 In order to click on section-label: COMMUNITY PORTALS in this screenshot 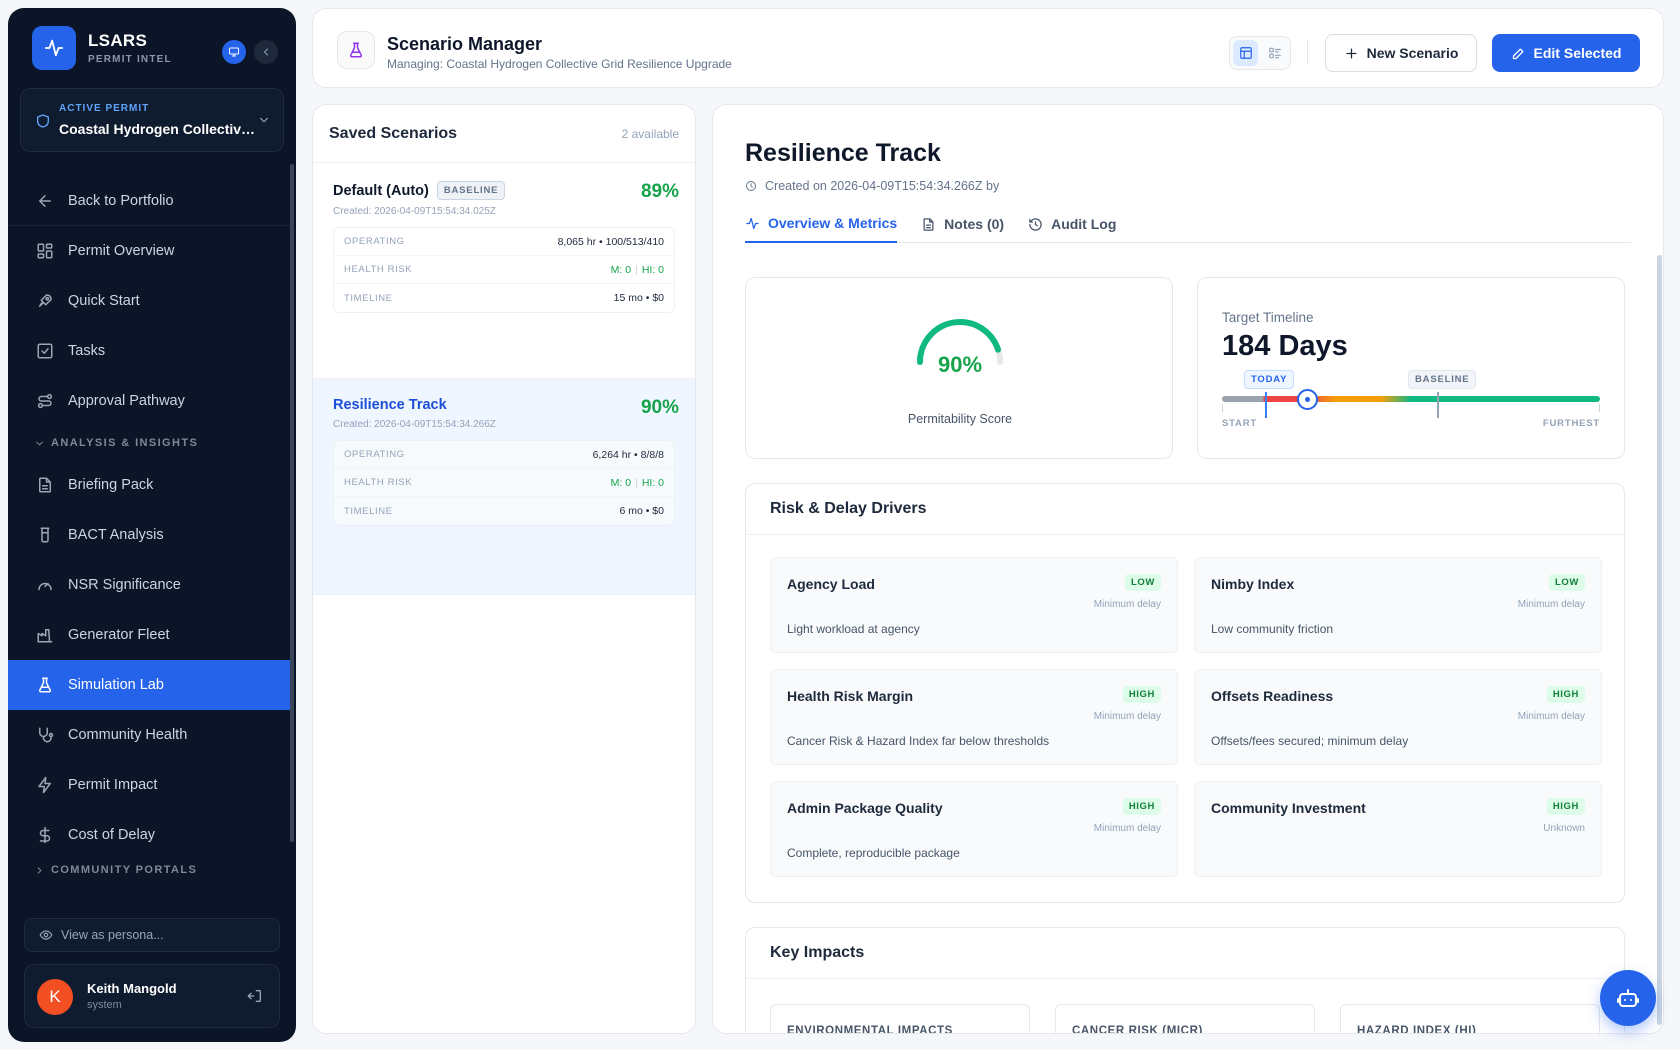, I will do `click(124, 870)`.